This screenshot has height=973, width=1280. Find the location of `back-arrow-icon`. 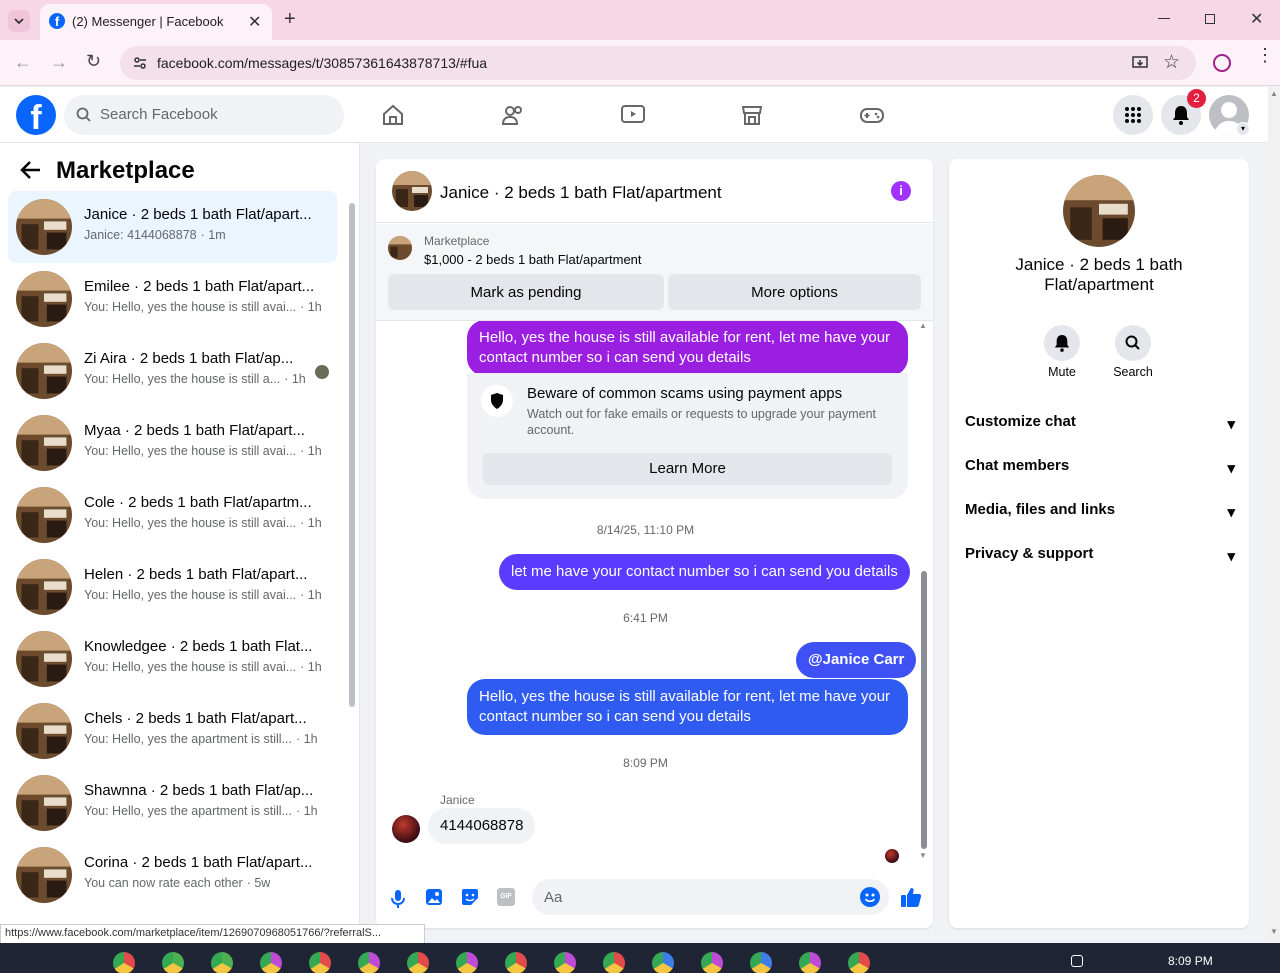

back-arrow-icon is located at coordinates (31, 170).